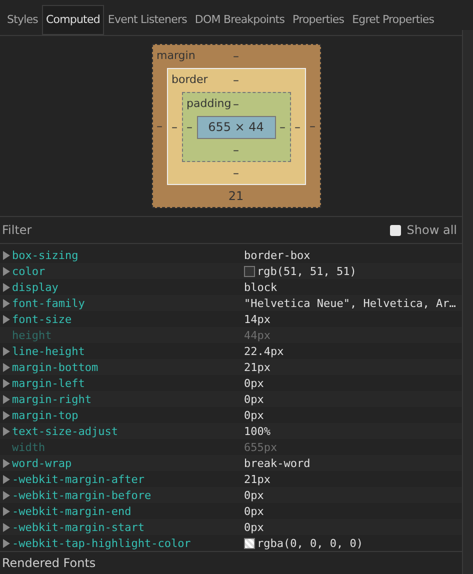 This screenshot has width=473, height=574. I want to click on property-value: rgb(51, 51, 51), so click(306, 271).